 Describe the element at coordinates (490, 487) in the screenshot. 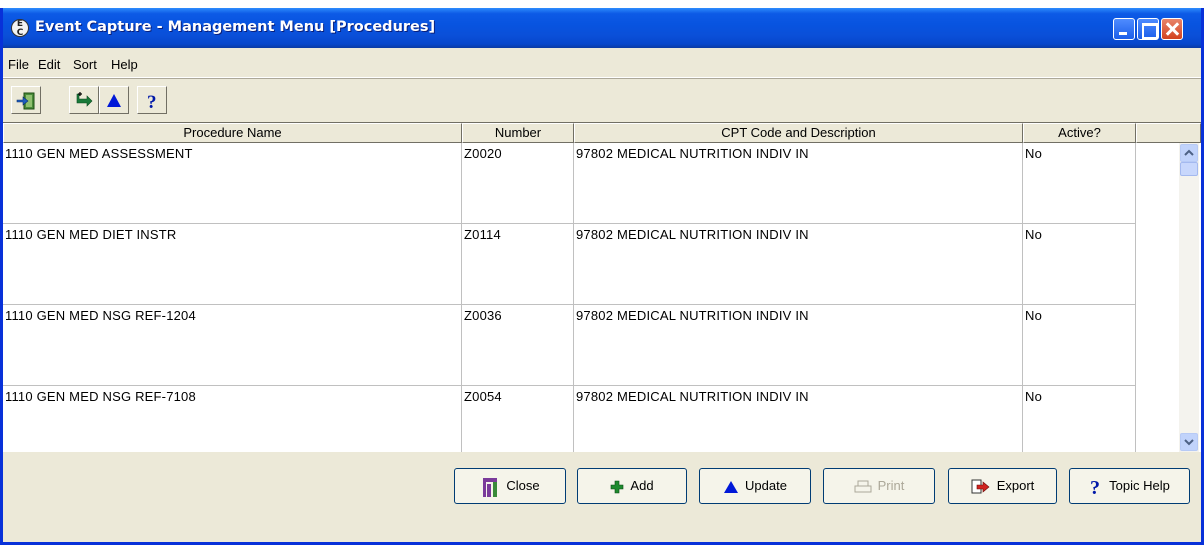

I see `close-door-icon` at that location.